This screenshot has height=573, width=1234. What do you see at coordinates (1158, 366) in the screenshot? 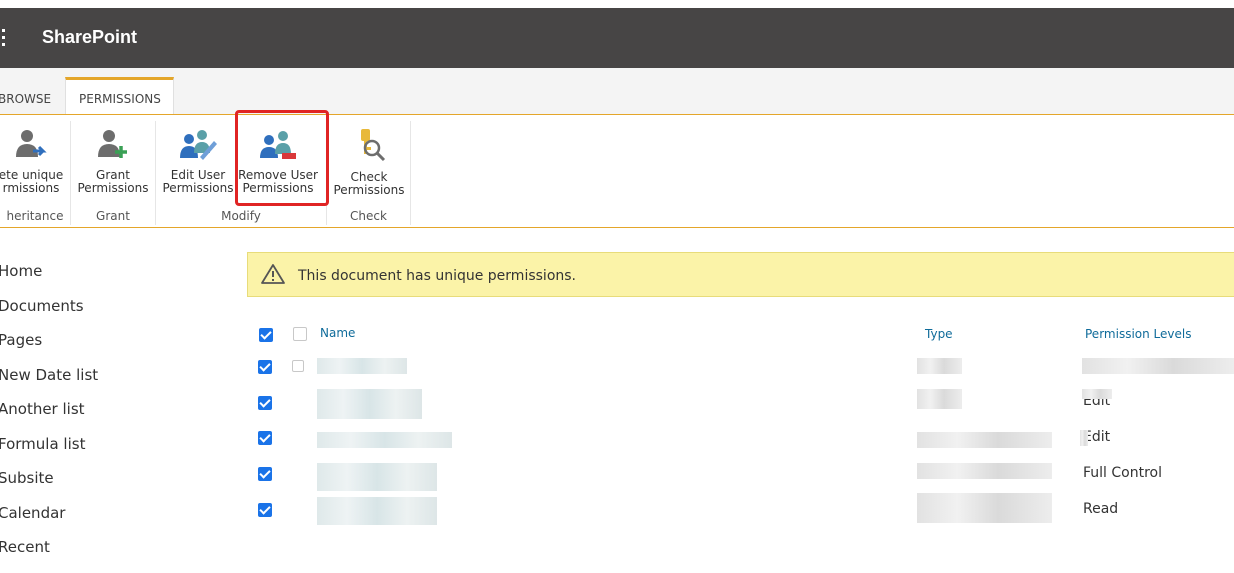
I see `redacted-permission` at bounding box center [1158, 366].